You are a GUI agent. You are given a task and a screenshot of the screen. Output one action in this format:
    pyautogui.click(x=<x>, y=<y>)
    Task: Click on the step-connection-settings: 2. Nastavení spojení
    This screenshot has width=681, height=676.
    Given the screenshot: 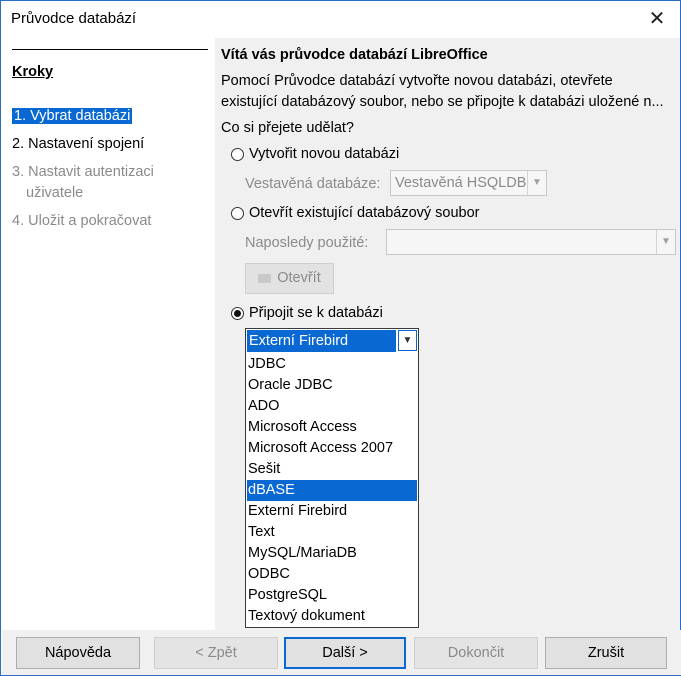 What is the action you would take?
    pyautogui.click(x=78, y=144)
    